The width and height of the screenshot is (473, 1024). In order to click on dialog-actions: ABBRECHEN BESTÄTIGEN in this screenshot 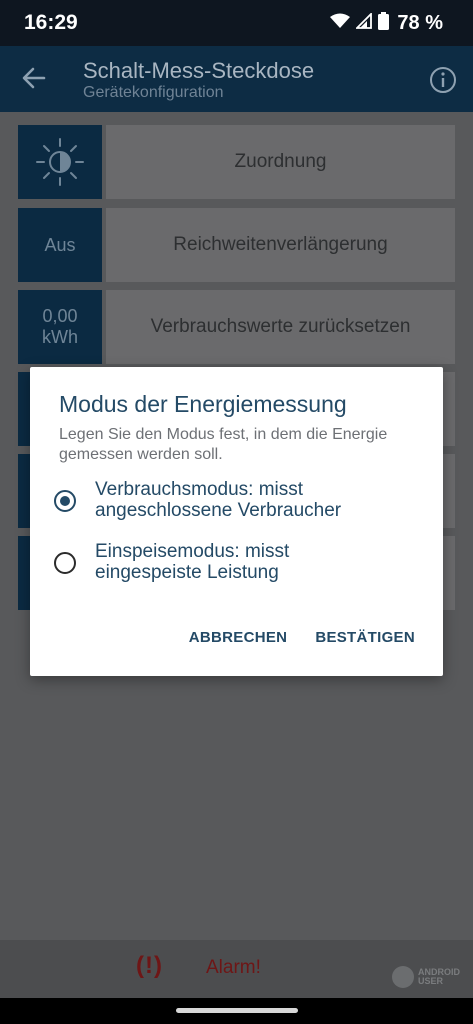, I will do `click(302, 637)`.